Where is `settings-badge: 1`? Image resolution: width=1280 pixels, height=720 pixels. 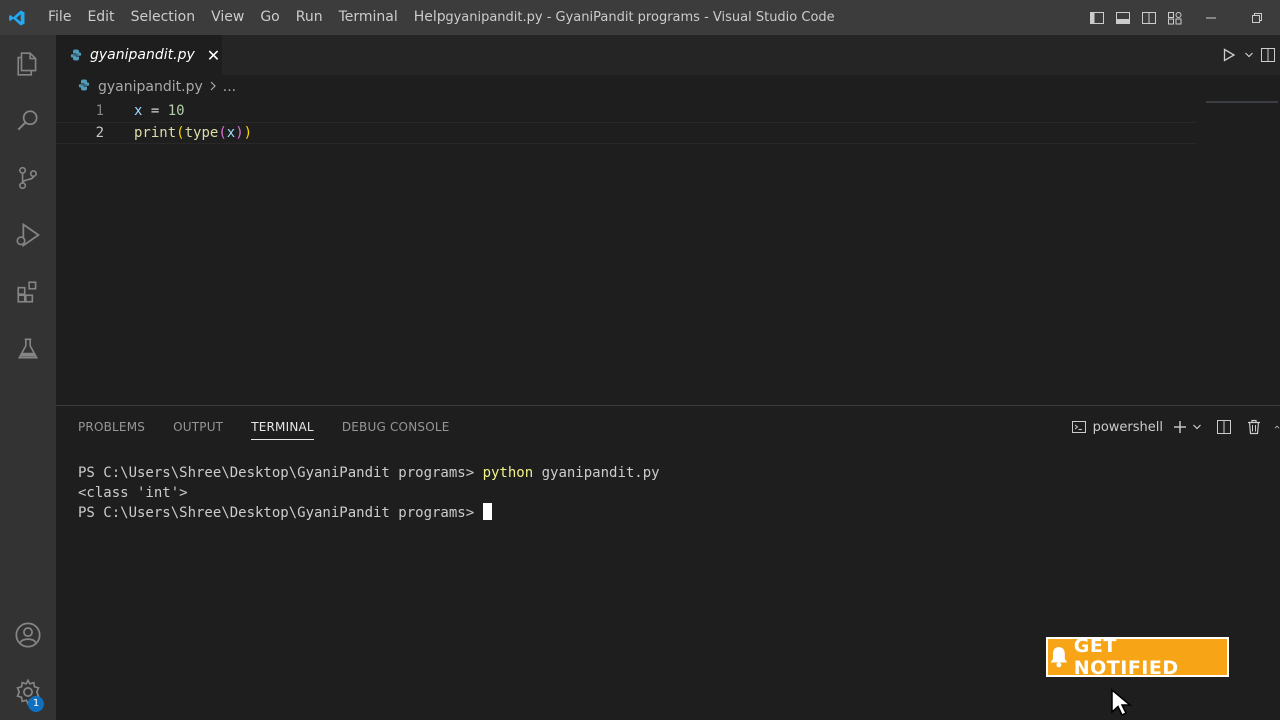
settings-badge: 1 is located at coordinates (36, 704).